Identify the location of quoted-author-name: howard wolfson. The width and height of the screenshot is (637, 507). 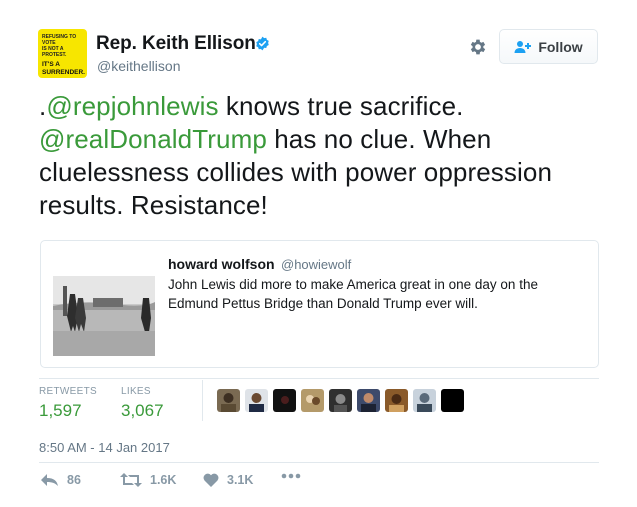
(221, 264).